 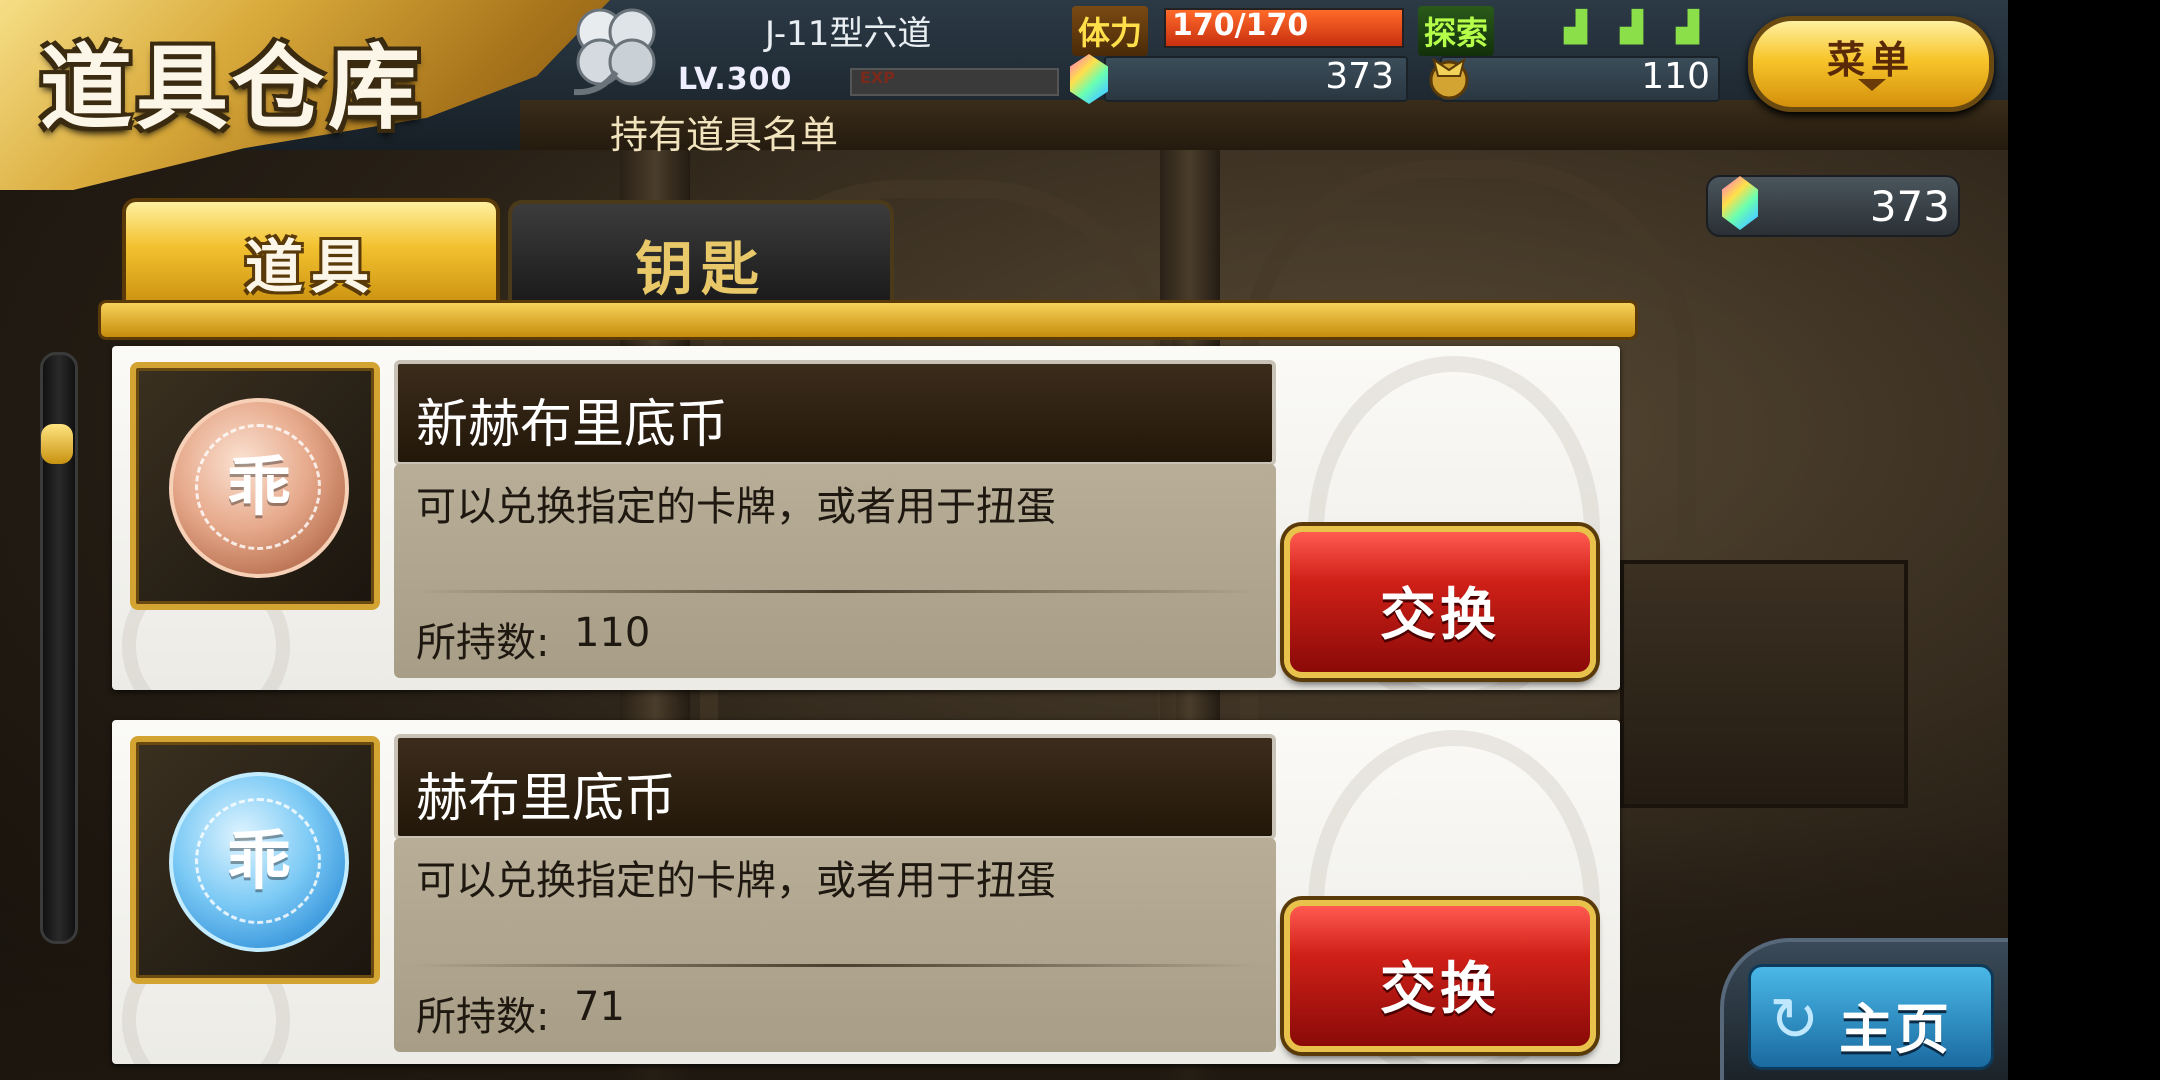 I want to click on blue-coin-icon: 乖, so click(x=259, y=862).